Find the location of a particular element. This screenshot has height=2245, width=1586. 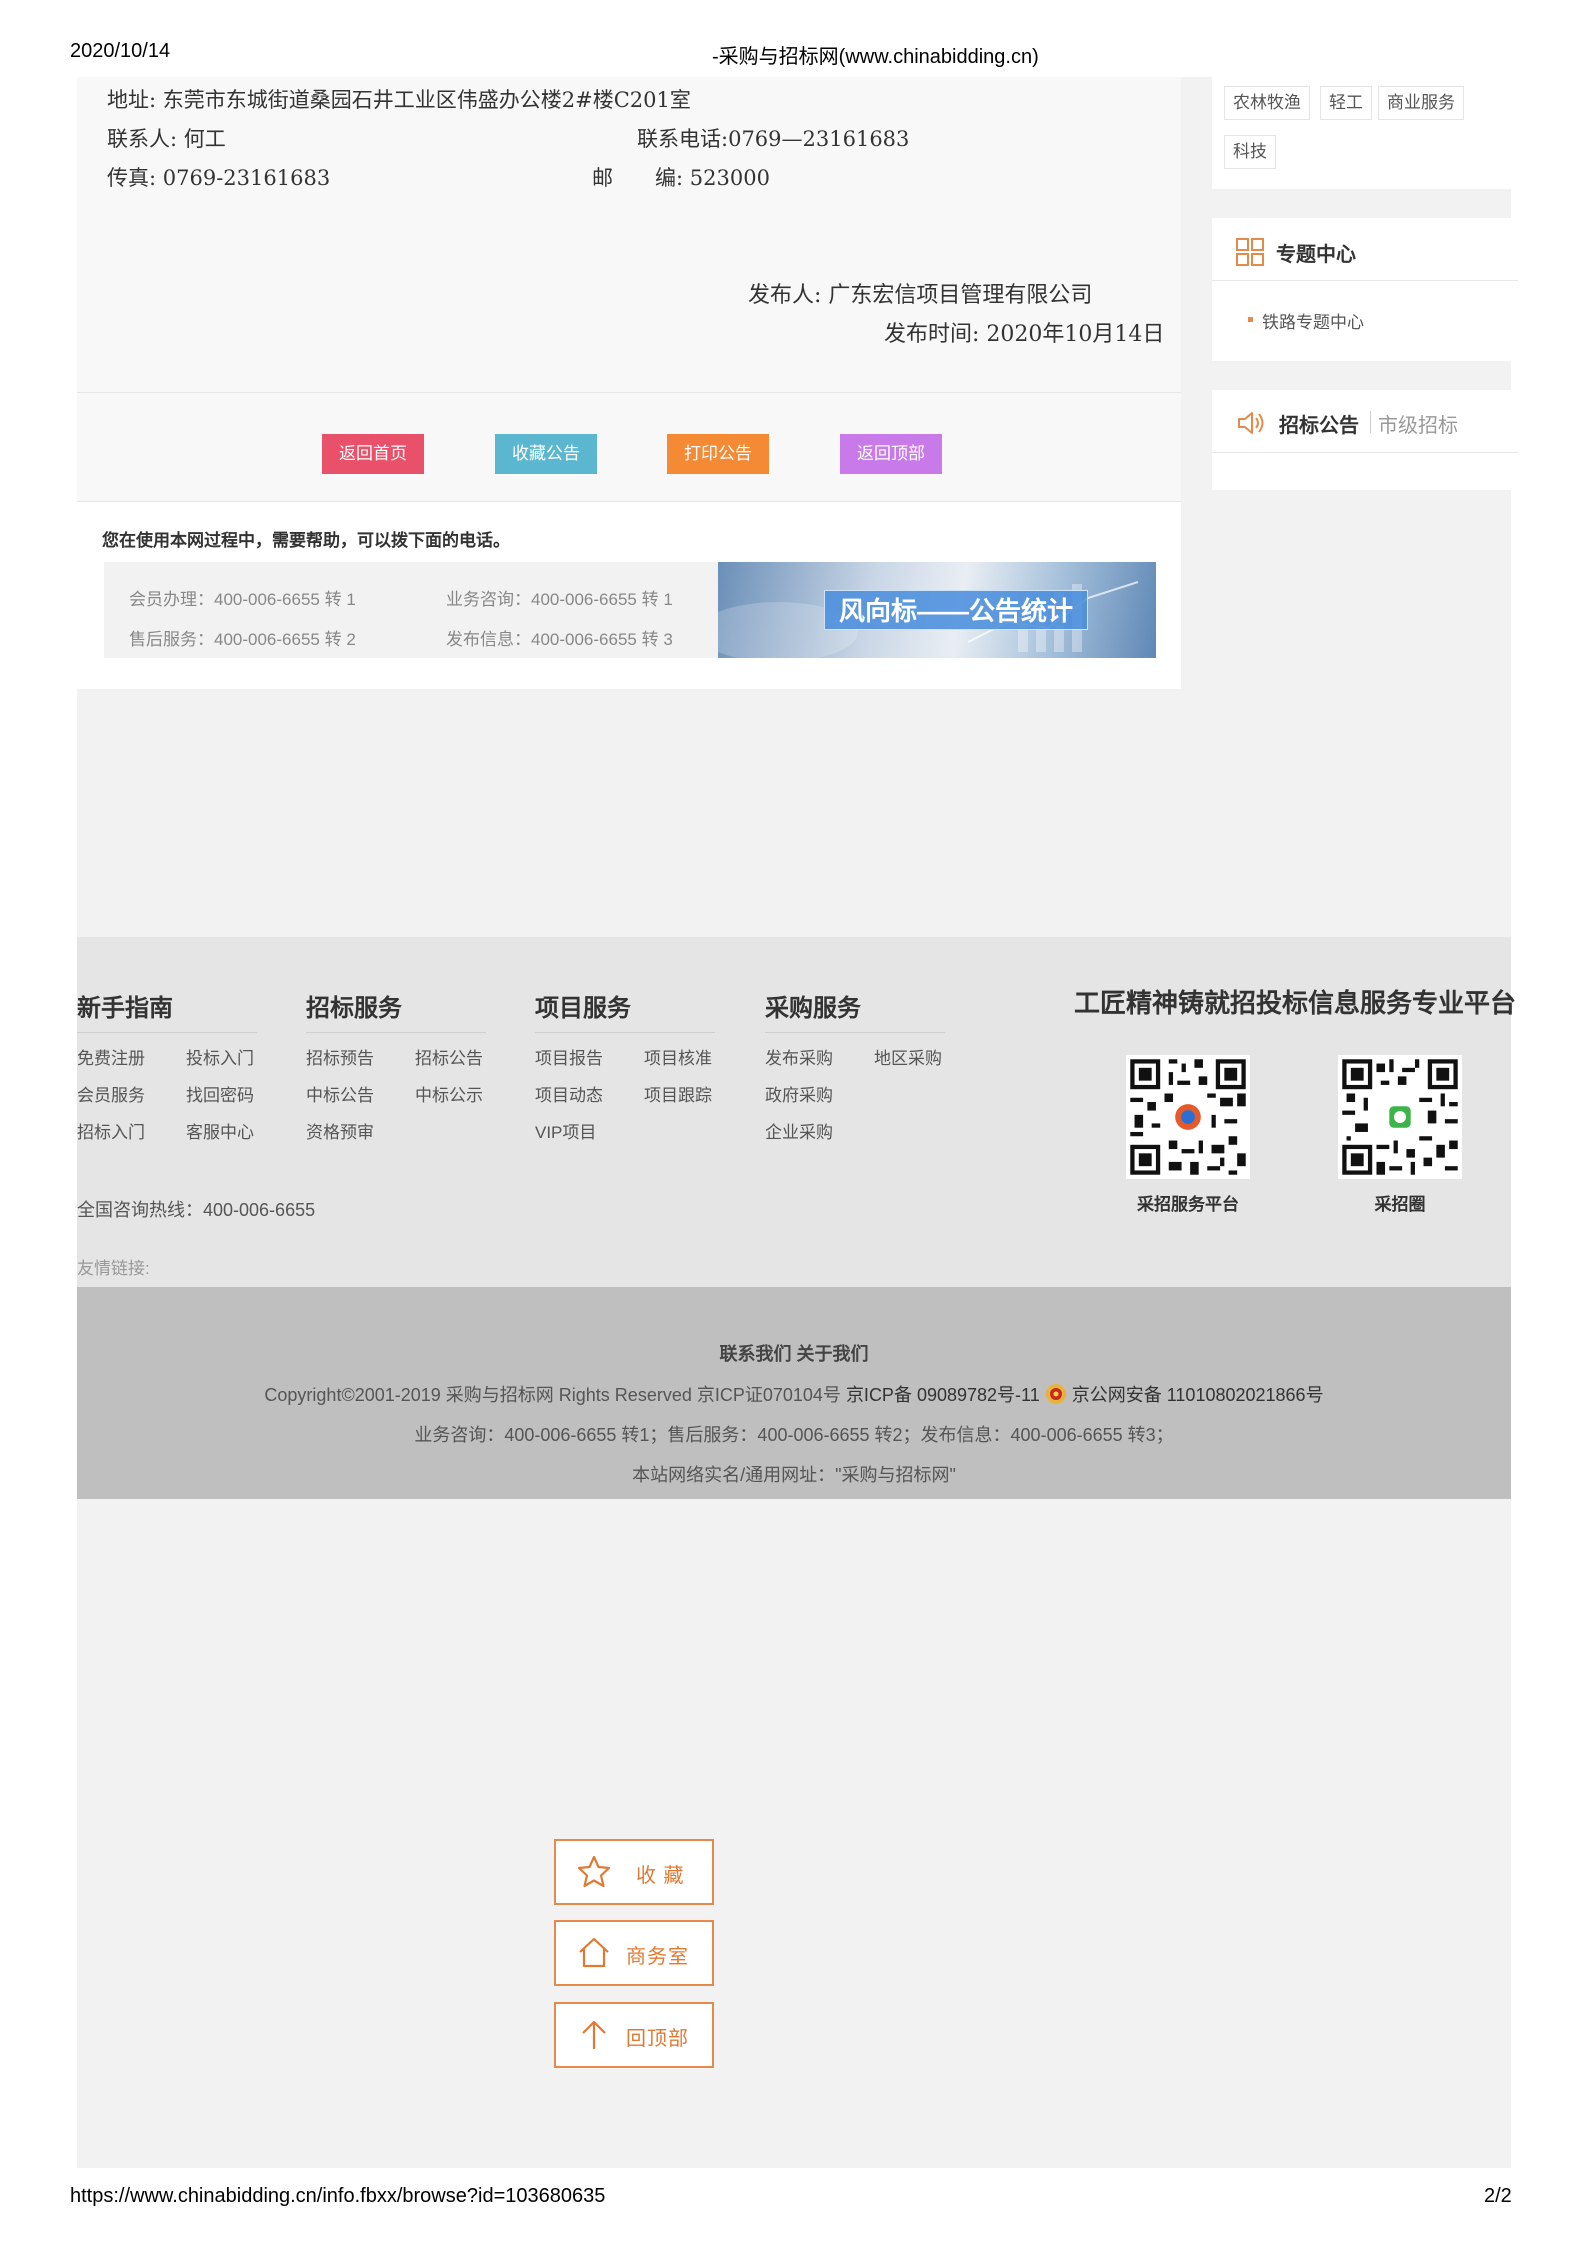

postal-value: 523000 is located at coordinates (729, 178).